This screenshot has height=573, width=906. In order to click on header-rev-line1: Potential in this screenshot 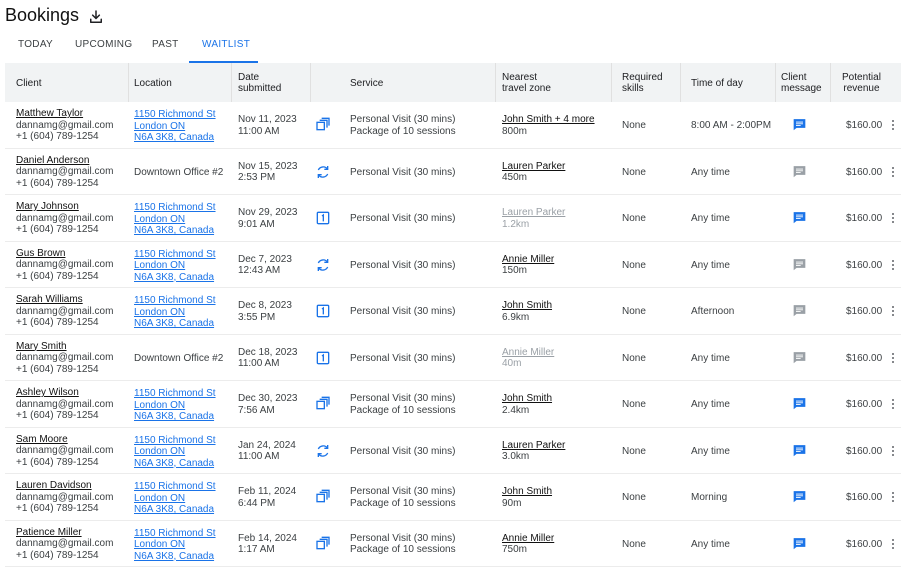, I will do `click(861, 77)`.